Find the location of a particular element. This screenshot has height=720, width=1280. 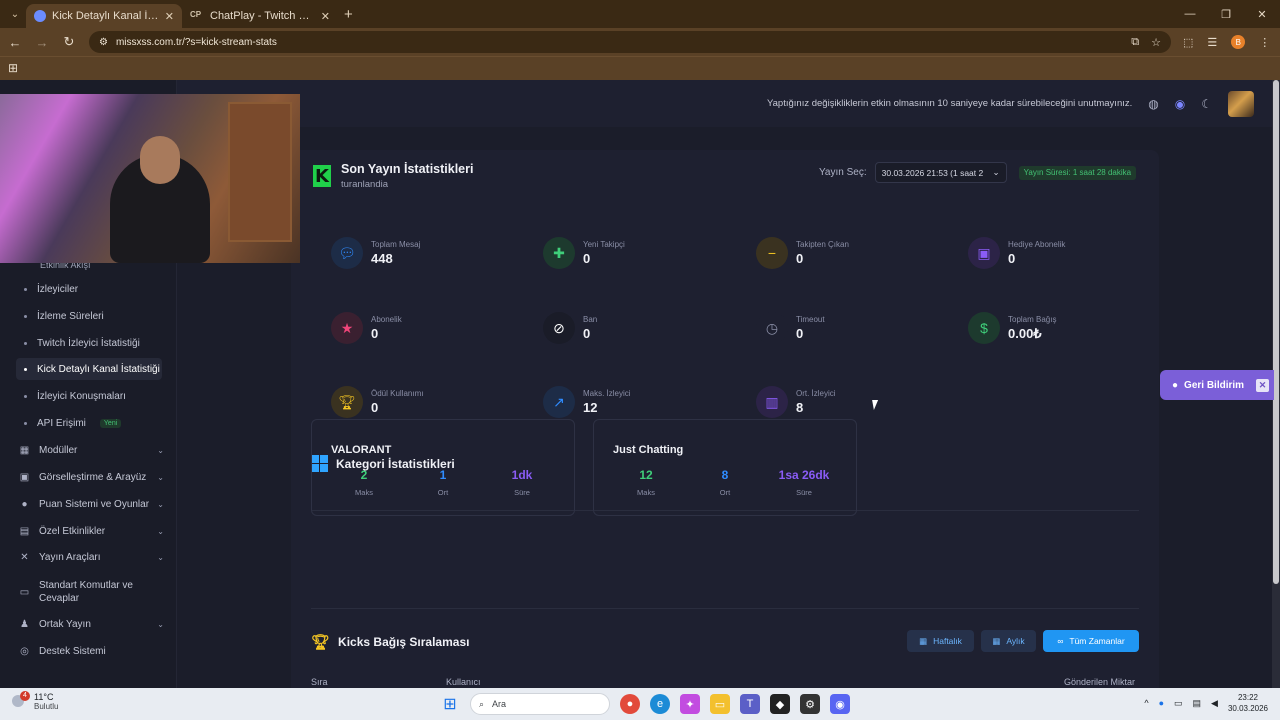

stat-label: Ödül Kullanımı is located at coordinates (397, 393).